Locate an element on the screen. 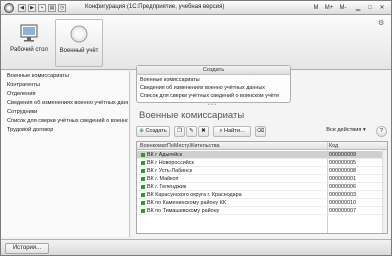  back-icon: ◀ is located at coordinates (22, 8).